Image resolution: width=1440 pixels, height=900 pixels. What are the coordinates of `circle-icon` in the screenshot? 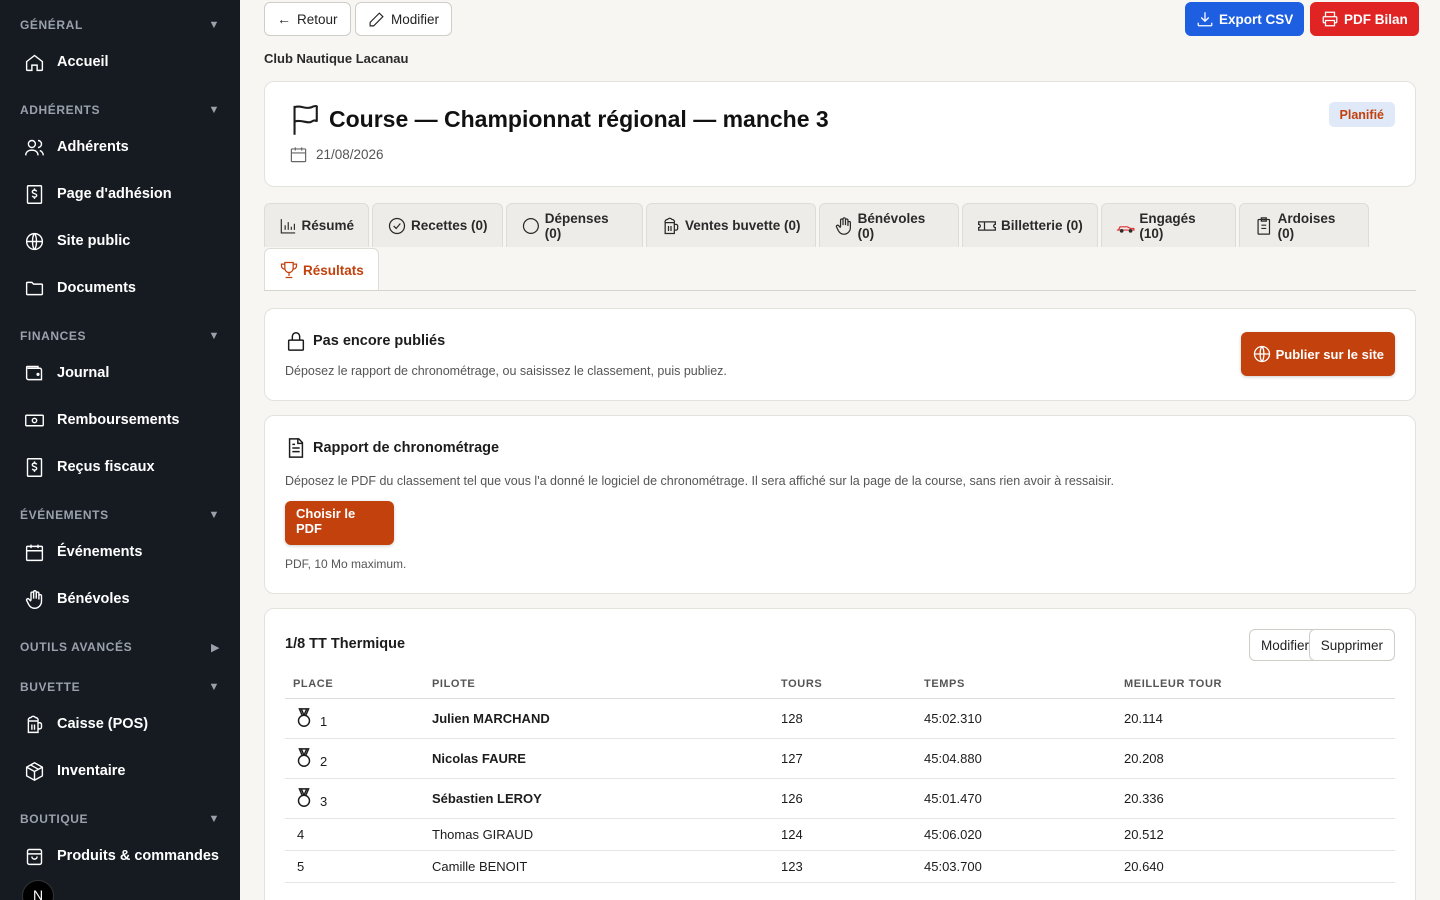 It's located at (530, 225).